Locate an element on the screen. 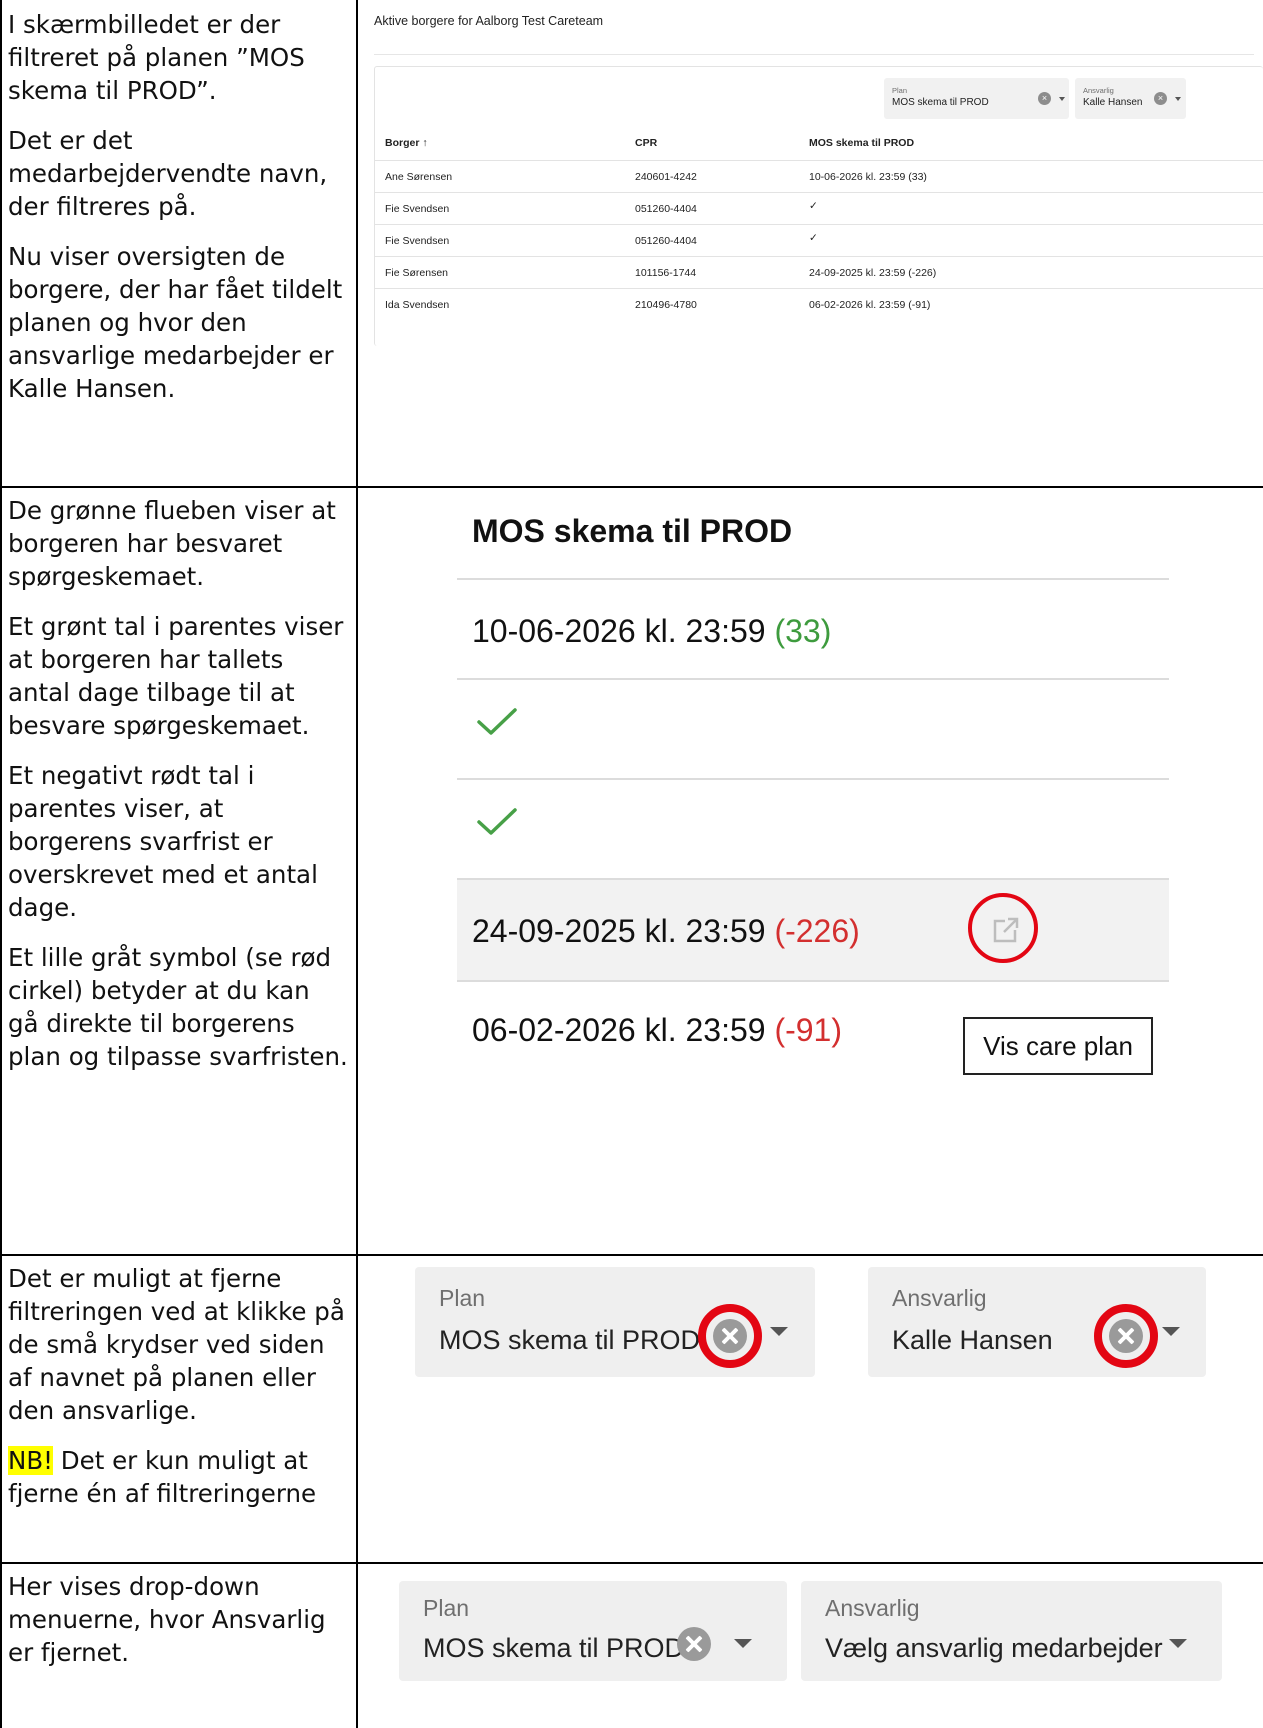 The height and width of the screenshot is (1728, 1263). citizen-name: Fie Sørensen is located at coordinates (417, 273).